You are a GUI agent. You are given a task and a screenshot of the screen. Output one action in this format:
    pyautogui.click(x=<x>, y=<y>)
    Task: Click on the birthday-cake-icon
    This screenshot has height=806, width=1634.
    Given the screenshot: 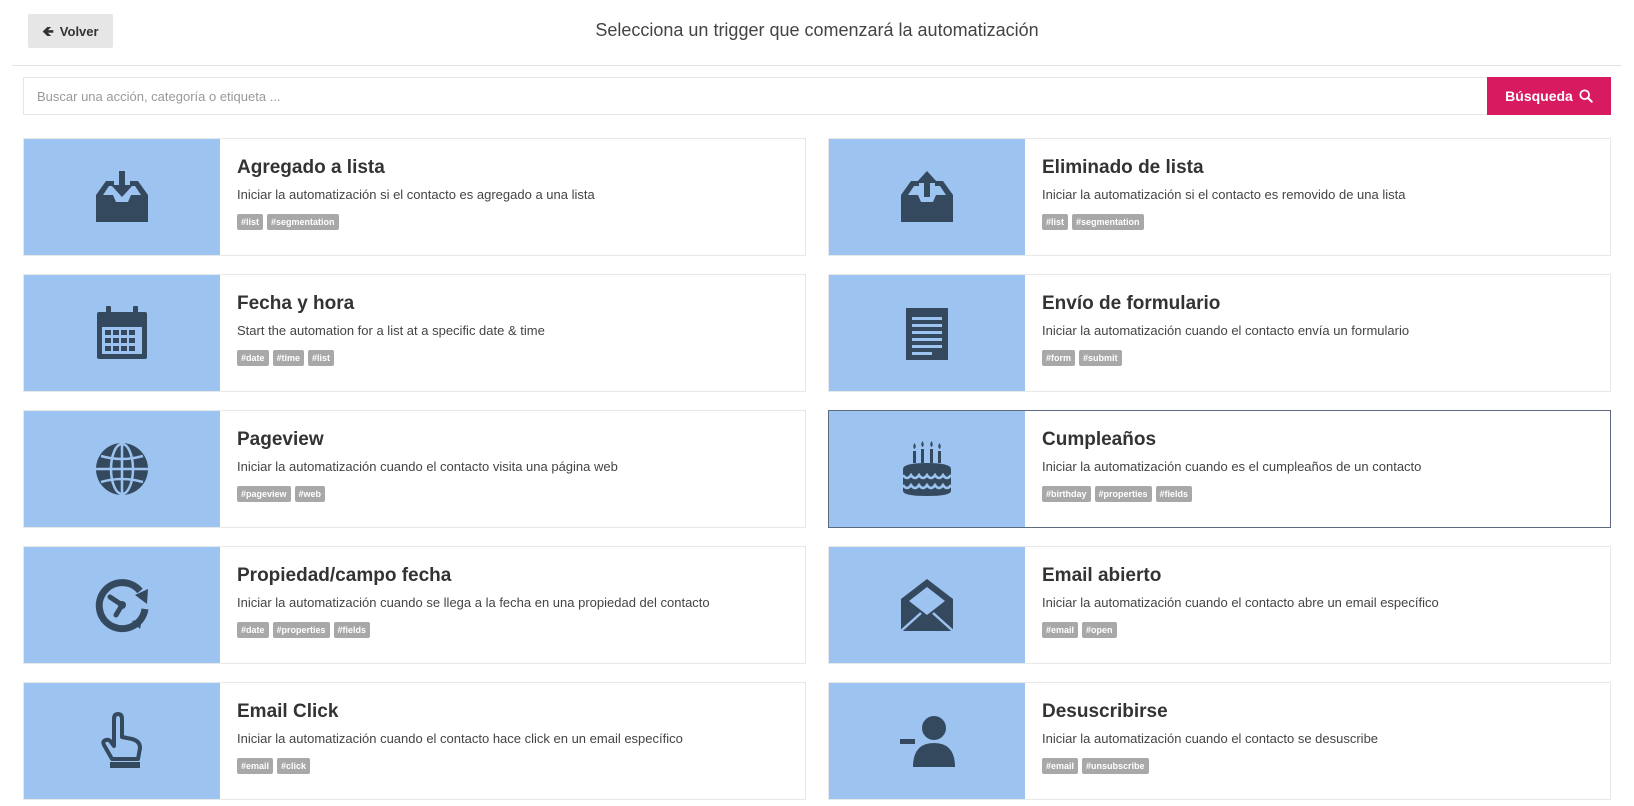 What is the action you would take?
    pyautogui.click(x=927, y=468)
    